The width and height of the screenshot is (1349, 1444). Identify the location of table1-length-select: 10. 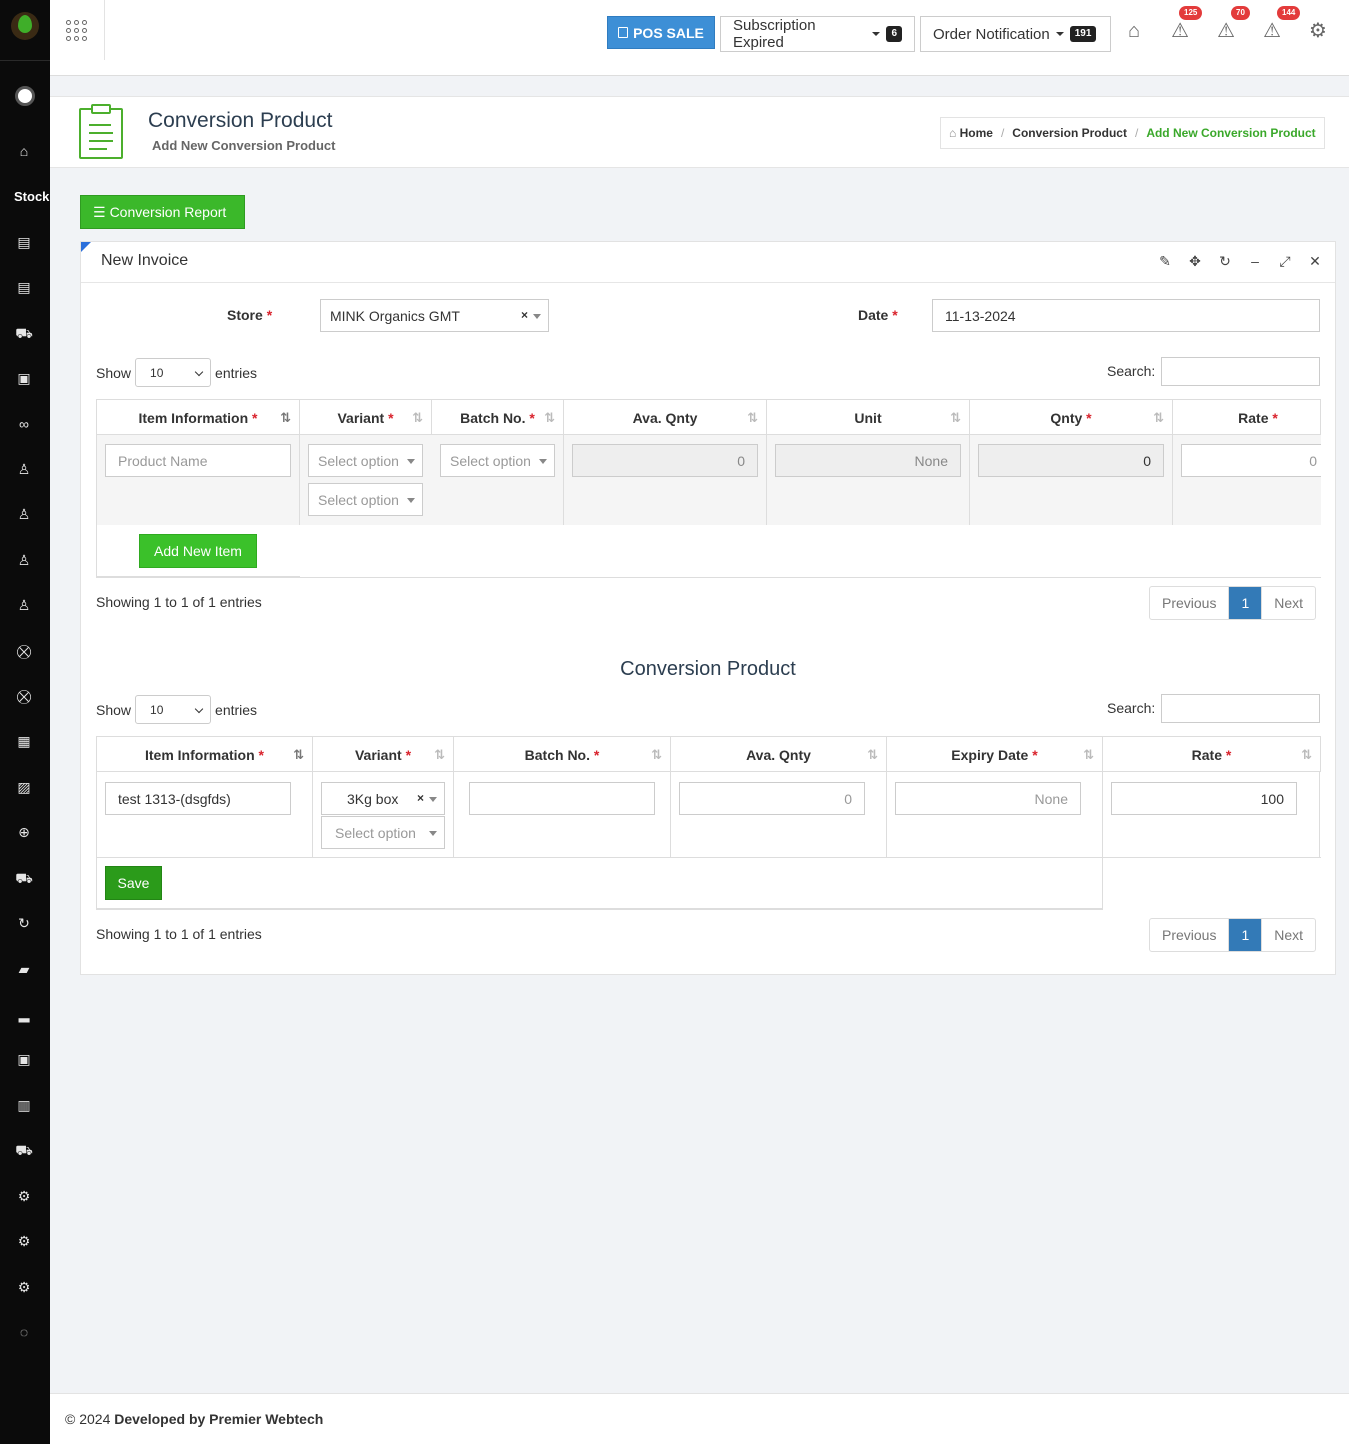
(173, 372).